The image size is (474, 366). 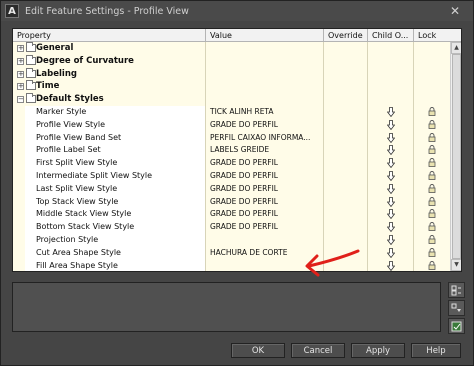 I want to click on category-cell: + Time, so click(x=109, y=87).